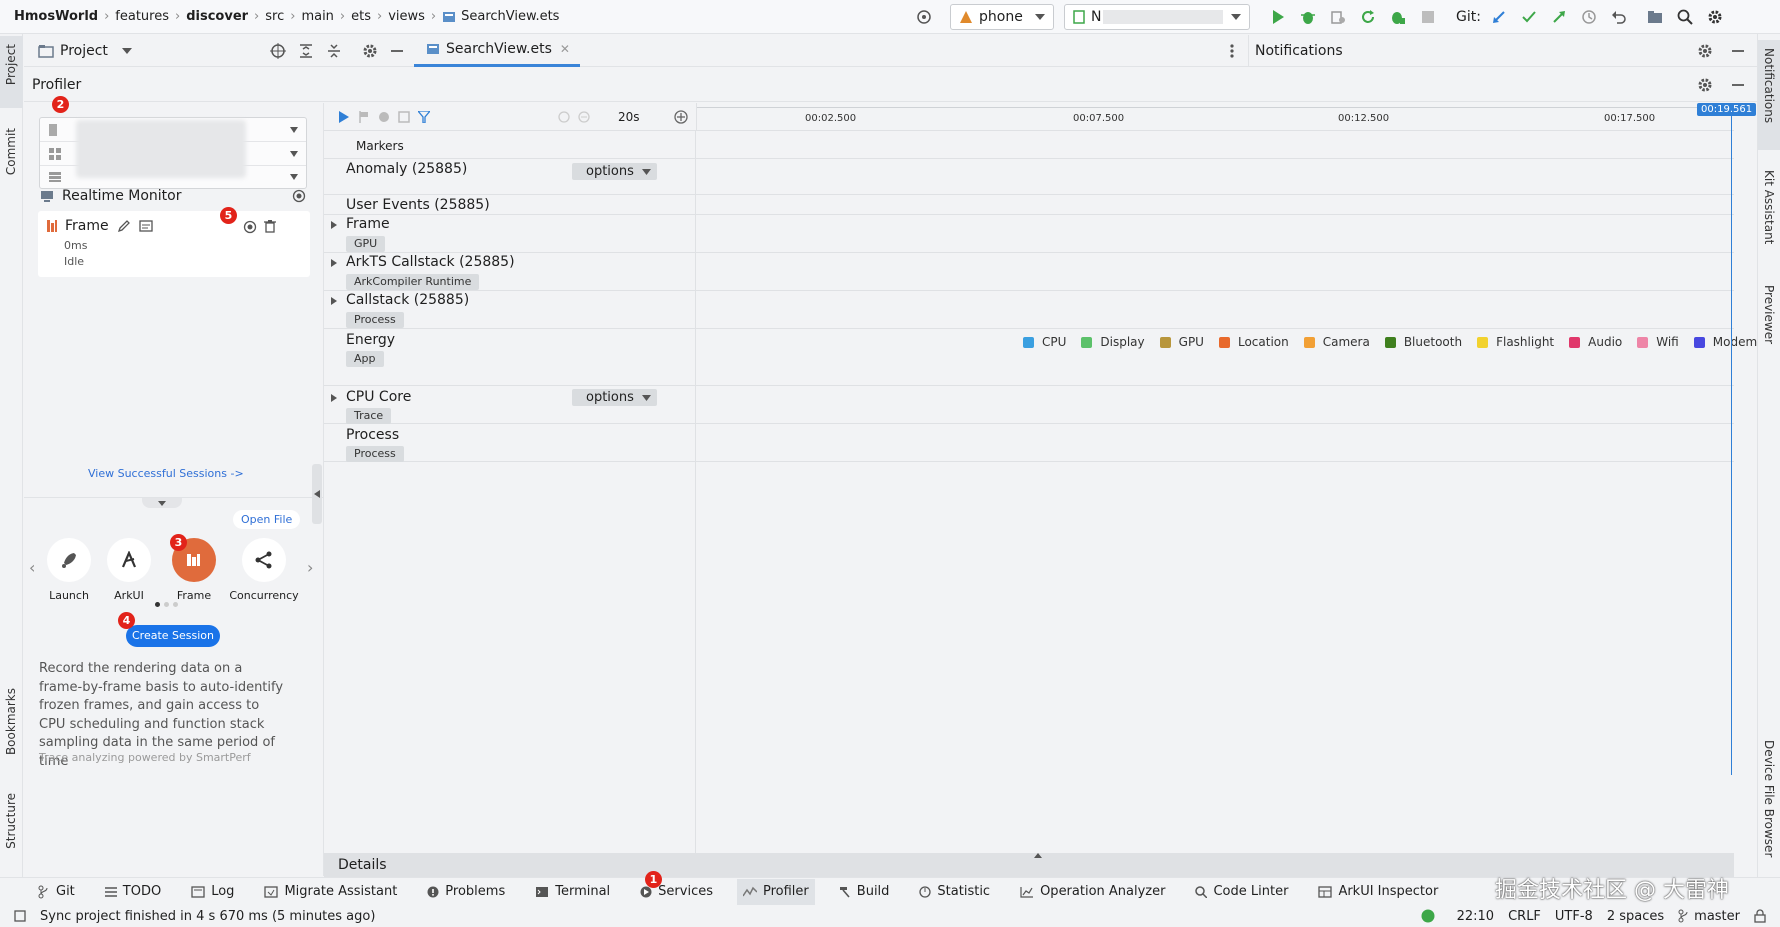  I want to click on carousel-next-icon: ›, so click(310, 567).